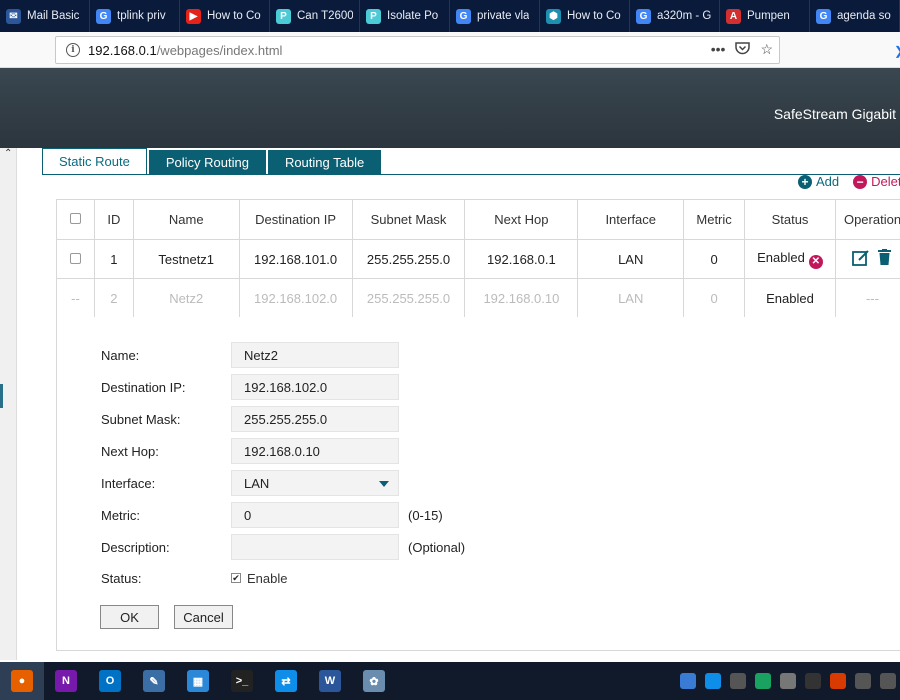 The height and width of the screenshot is (700, 900). I want to click on status-label: Status:, so click(121, 578).